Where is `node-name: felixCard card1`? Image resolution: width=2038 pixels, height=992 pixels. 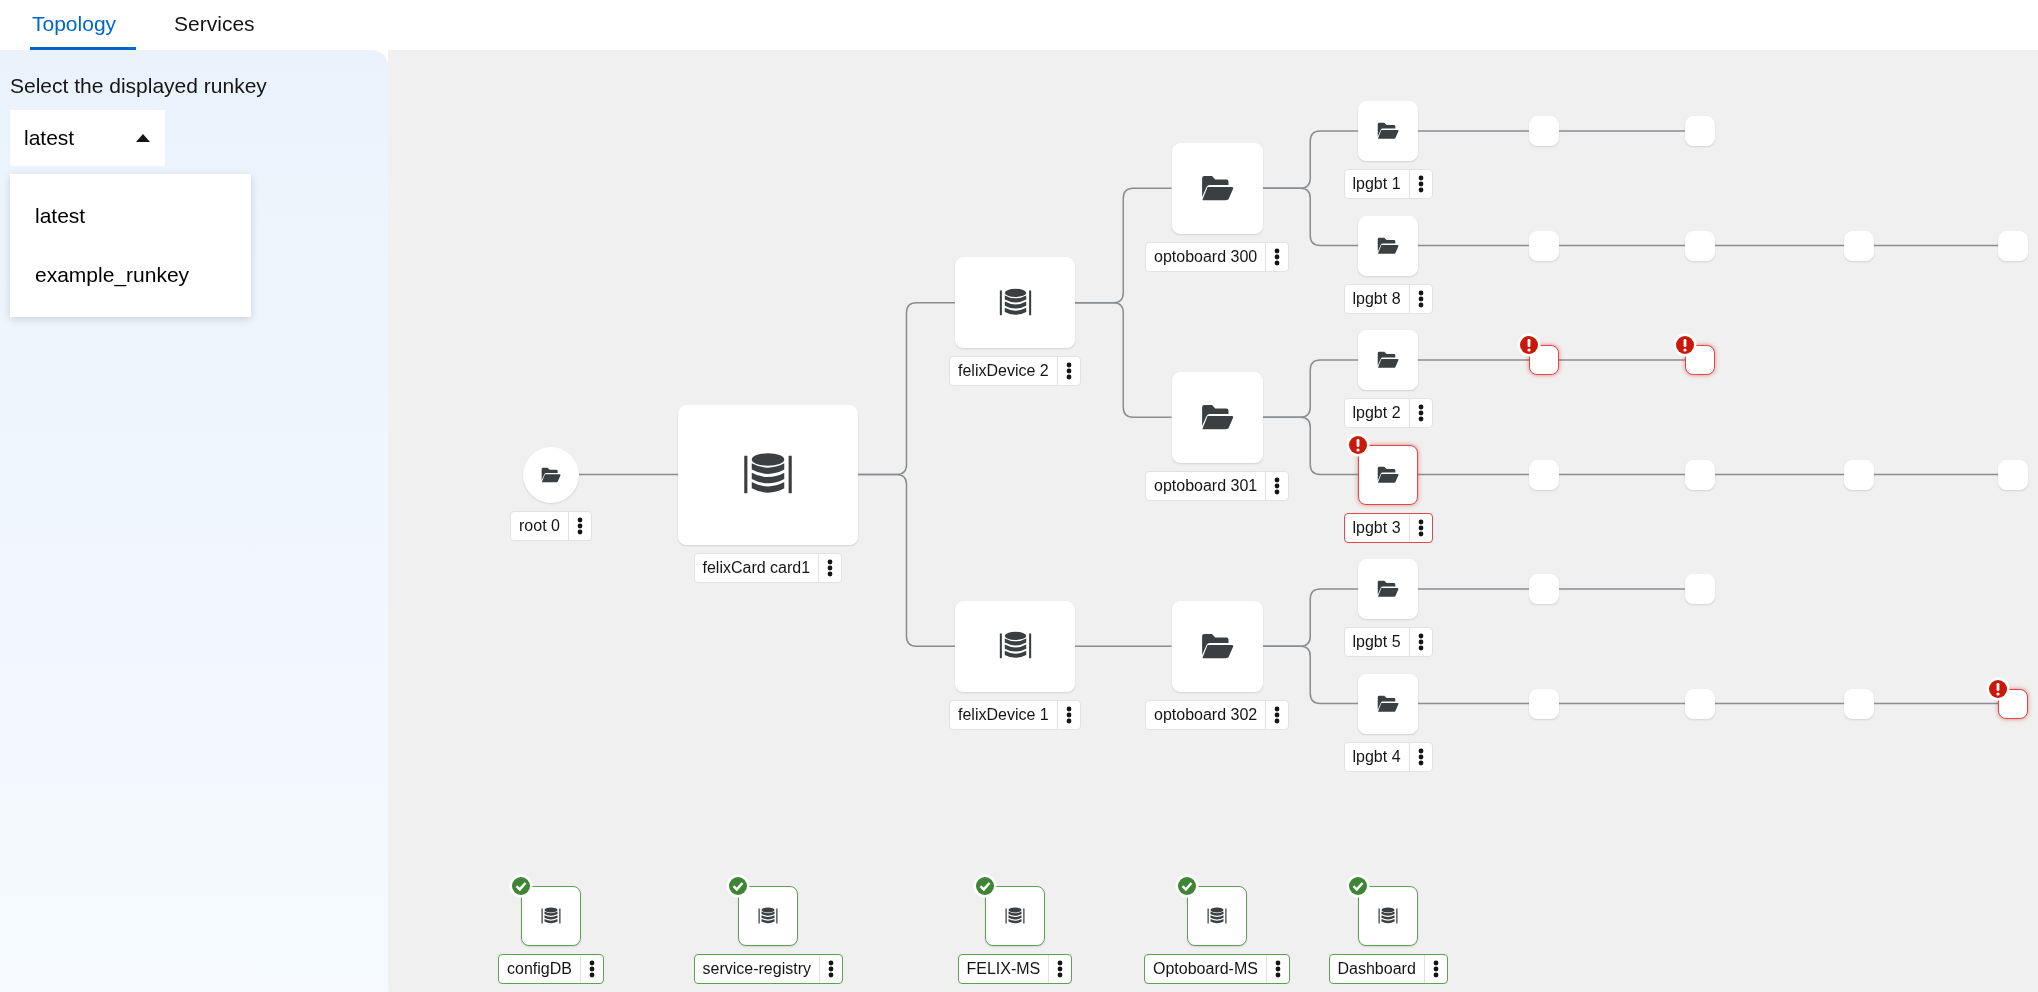 node-name: felixCard card1 is located at coordinates (756, 567).